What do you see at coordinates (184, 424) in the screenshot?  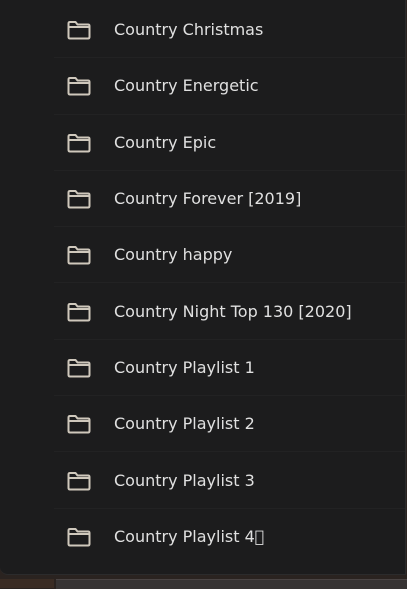 I see `folder-label: Country Playlist 2` at bounding box center [184, 424].